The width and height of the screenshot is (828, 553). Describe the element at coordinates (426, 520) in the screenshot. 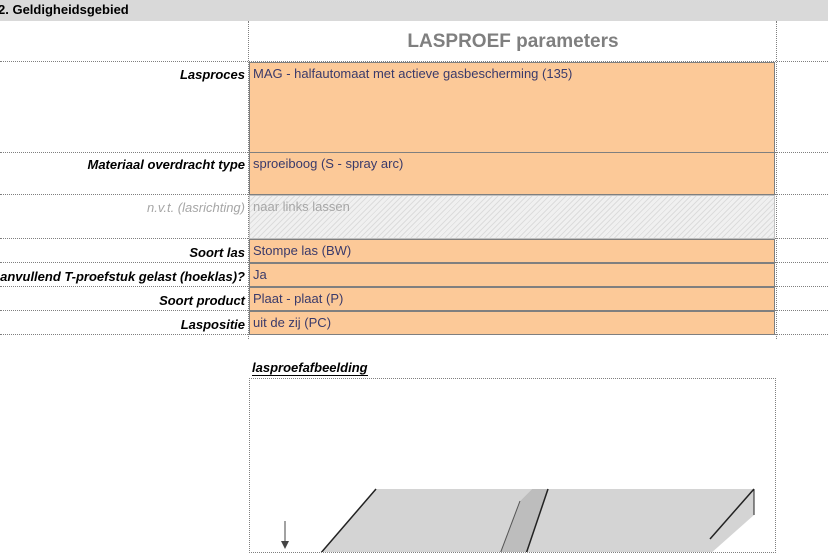

I see `left-plate` at that location.